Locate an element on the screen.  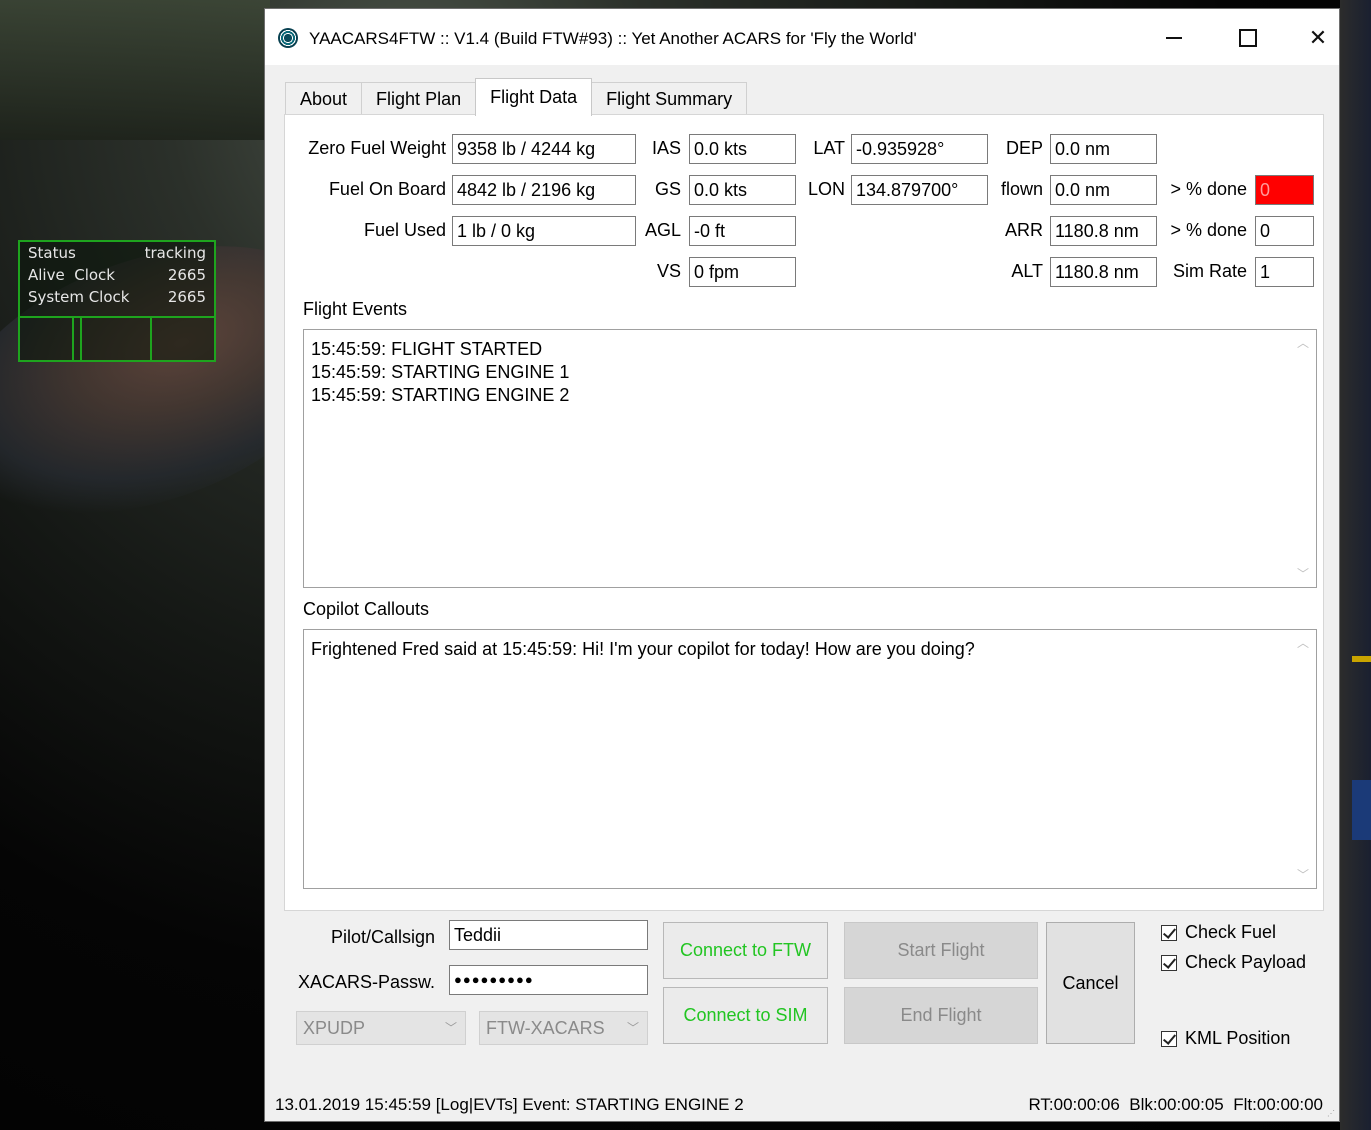
cancel-button: Cancel is located at coordinates (1090, 983).